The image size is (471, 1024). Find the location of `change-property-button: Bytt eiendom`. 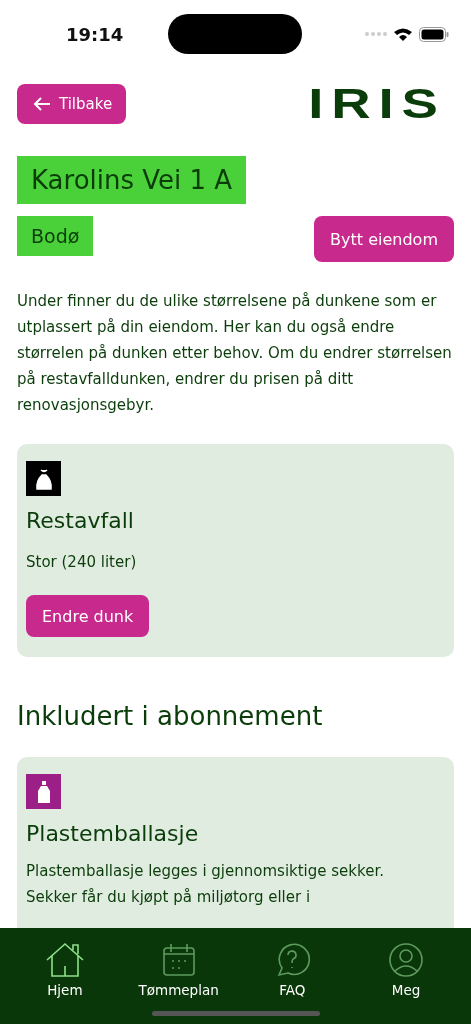

change-property-button: Bytt eiendom is located at coordinates (384, 239).